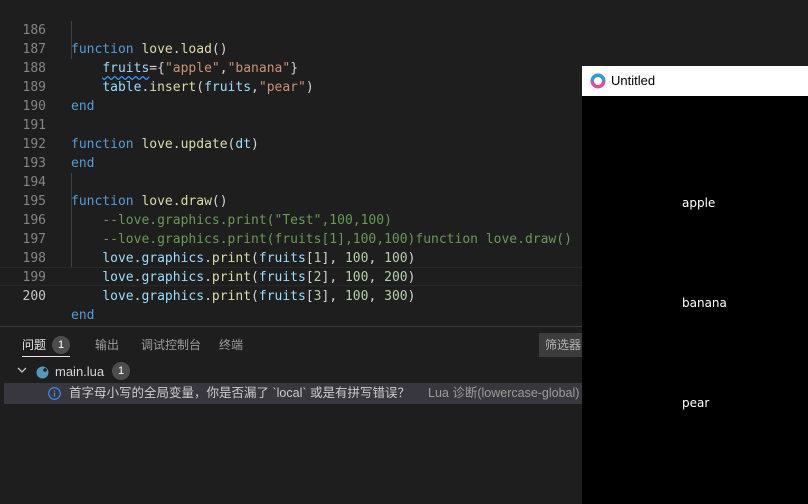 Image resolution: width=808 pixels, height=504 pixels. What do you see at coordinates (633, 80) in the screenshot?
I see `window-title: Untitled` at bounding box center [633, 80].